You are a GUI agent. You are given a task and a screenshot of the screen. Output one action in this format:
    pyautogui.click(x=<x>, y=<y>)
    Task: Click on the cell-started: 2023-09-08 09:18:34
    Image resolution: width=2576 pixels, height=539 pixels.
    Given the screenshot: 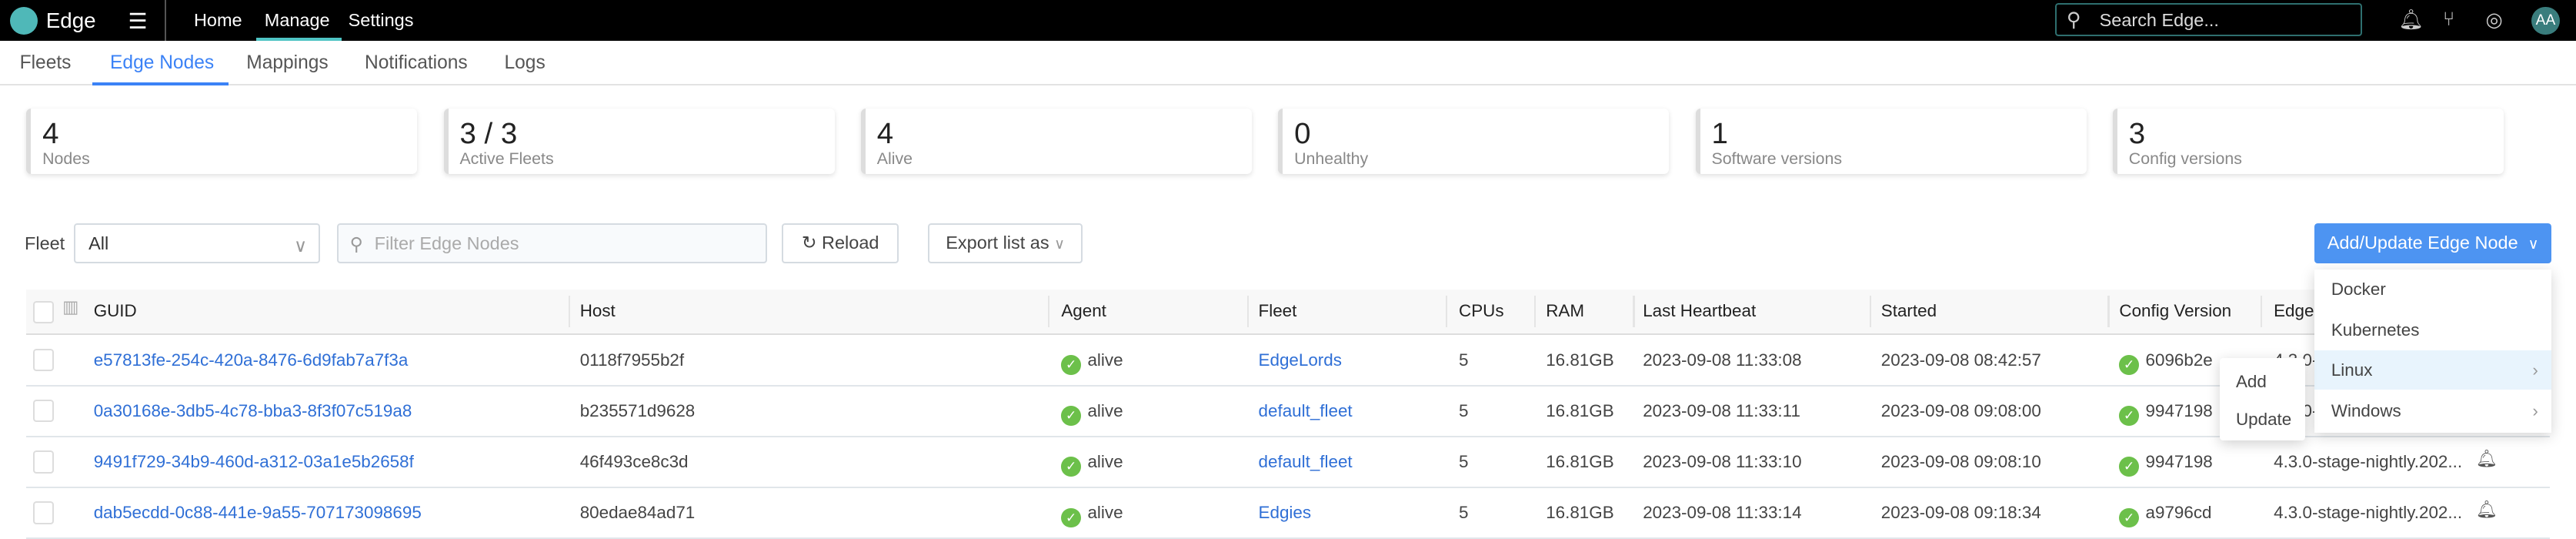 What is the action you would take?
    pyautogui.click(x=1961, y=513)
    